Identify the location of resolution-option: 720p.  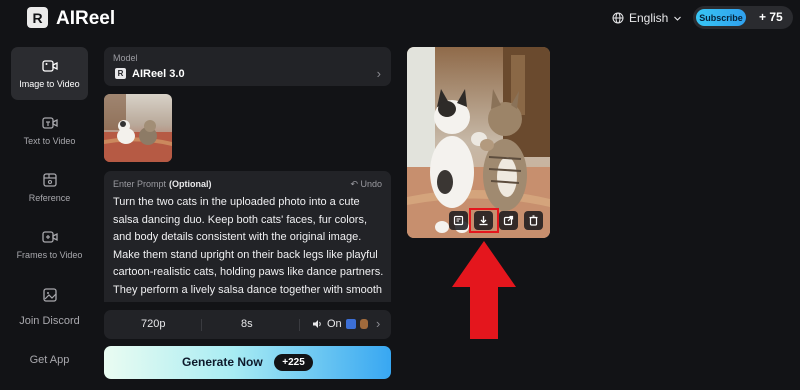
(153, 324).